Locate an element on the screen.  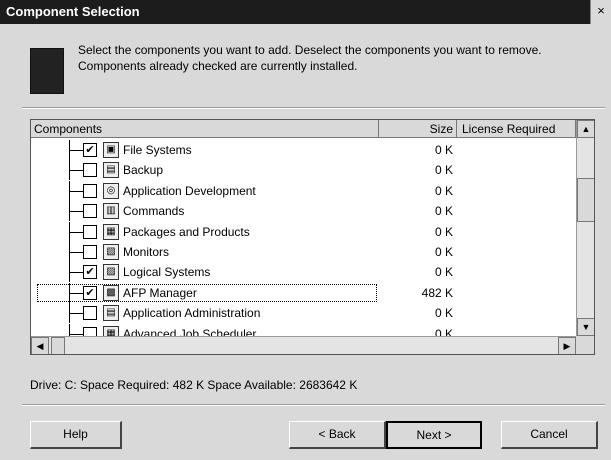
column-header-components: Components is located at coordinates (205, 129).